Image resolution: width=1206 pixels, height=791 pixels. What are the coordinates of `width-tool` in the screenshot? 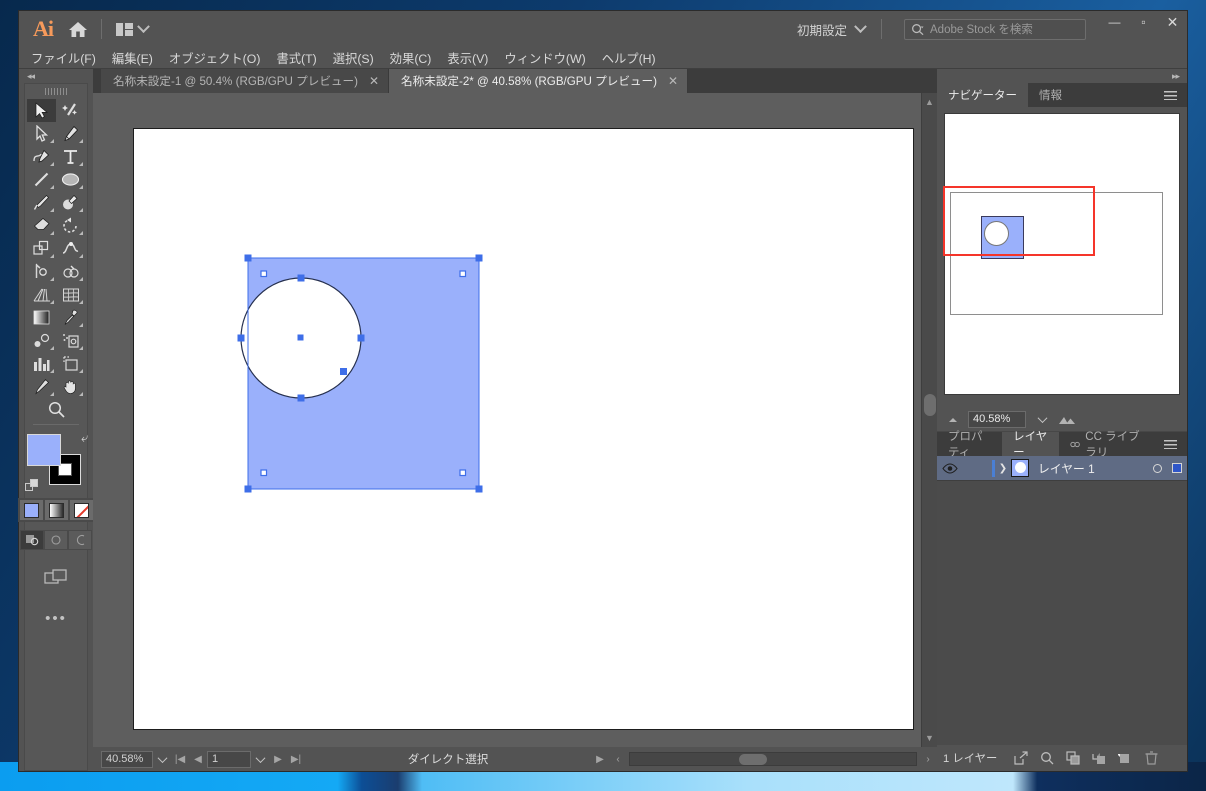 It's located at (70, 248).